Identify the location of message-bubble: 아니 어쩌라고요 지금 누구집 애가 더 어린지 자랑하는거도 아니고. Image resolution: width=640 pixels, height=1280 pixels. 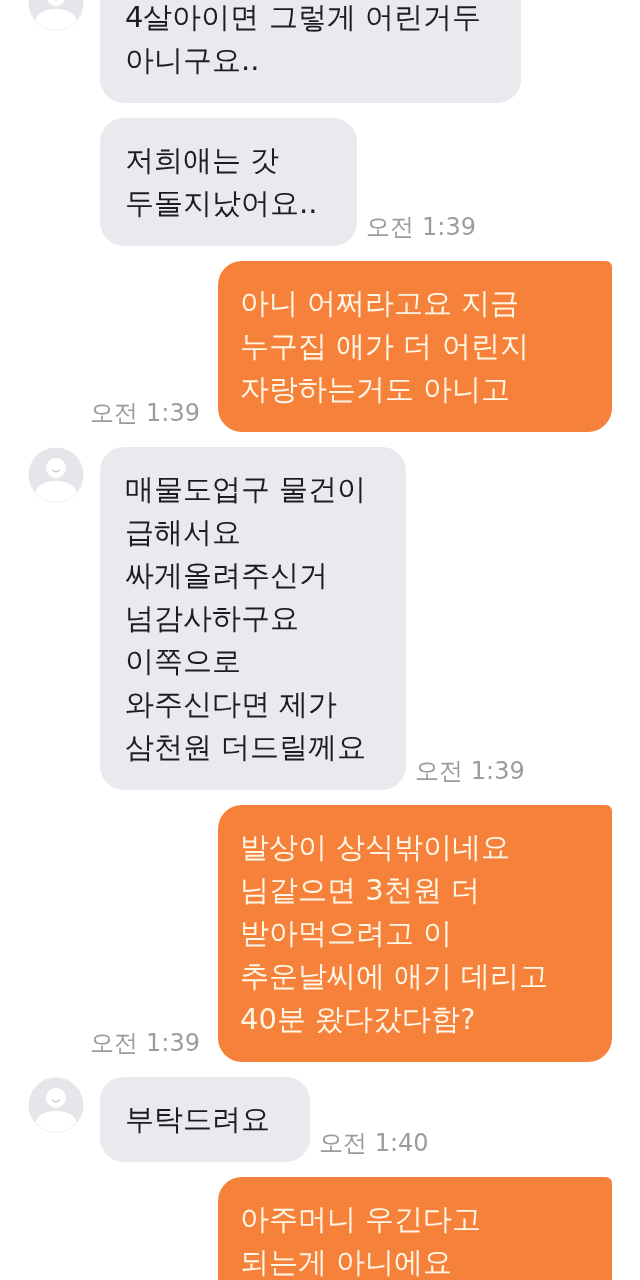
(415, 346).